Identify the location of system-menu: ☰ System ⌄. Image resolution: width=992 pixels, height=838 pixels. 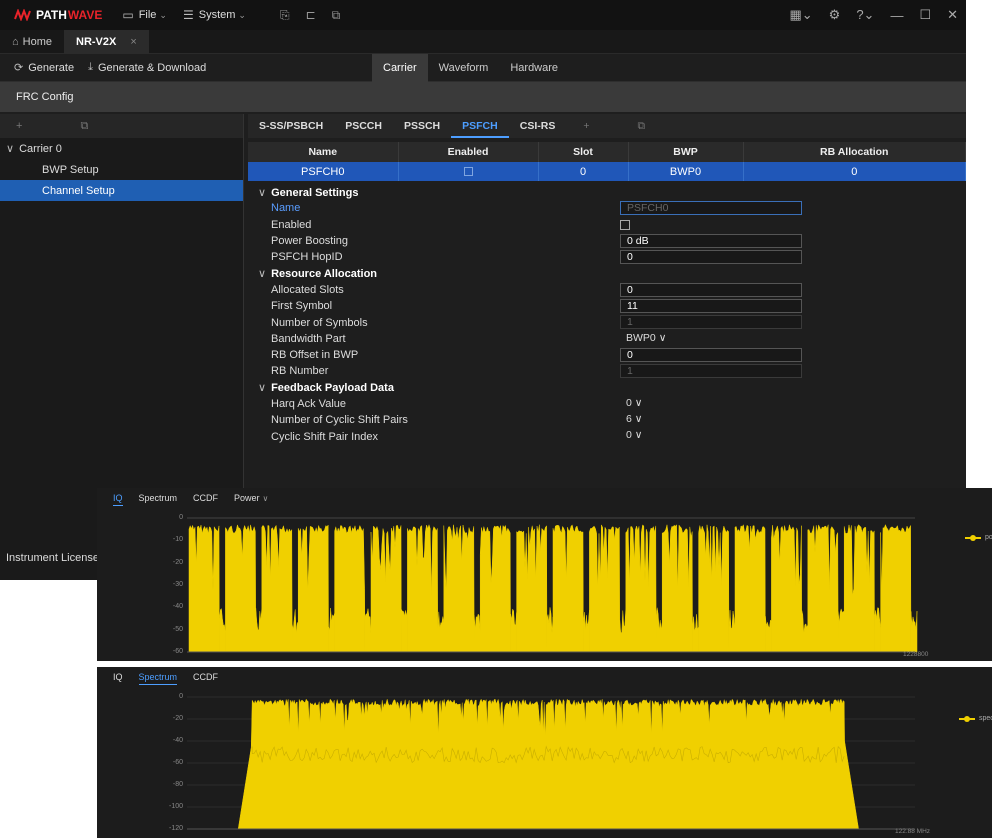
(214, 15).